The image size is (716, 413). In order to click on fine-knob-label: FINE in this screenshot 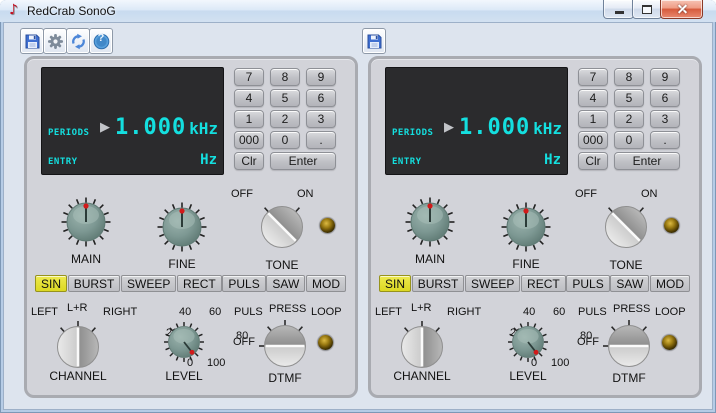, I will do `click(182, 264)`.